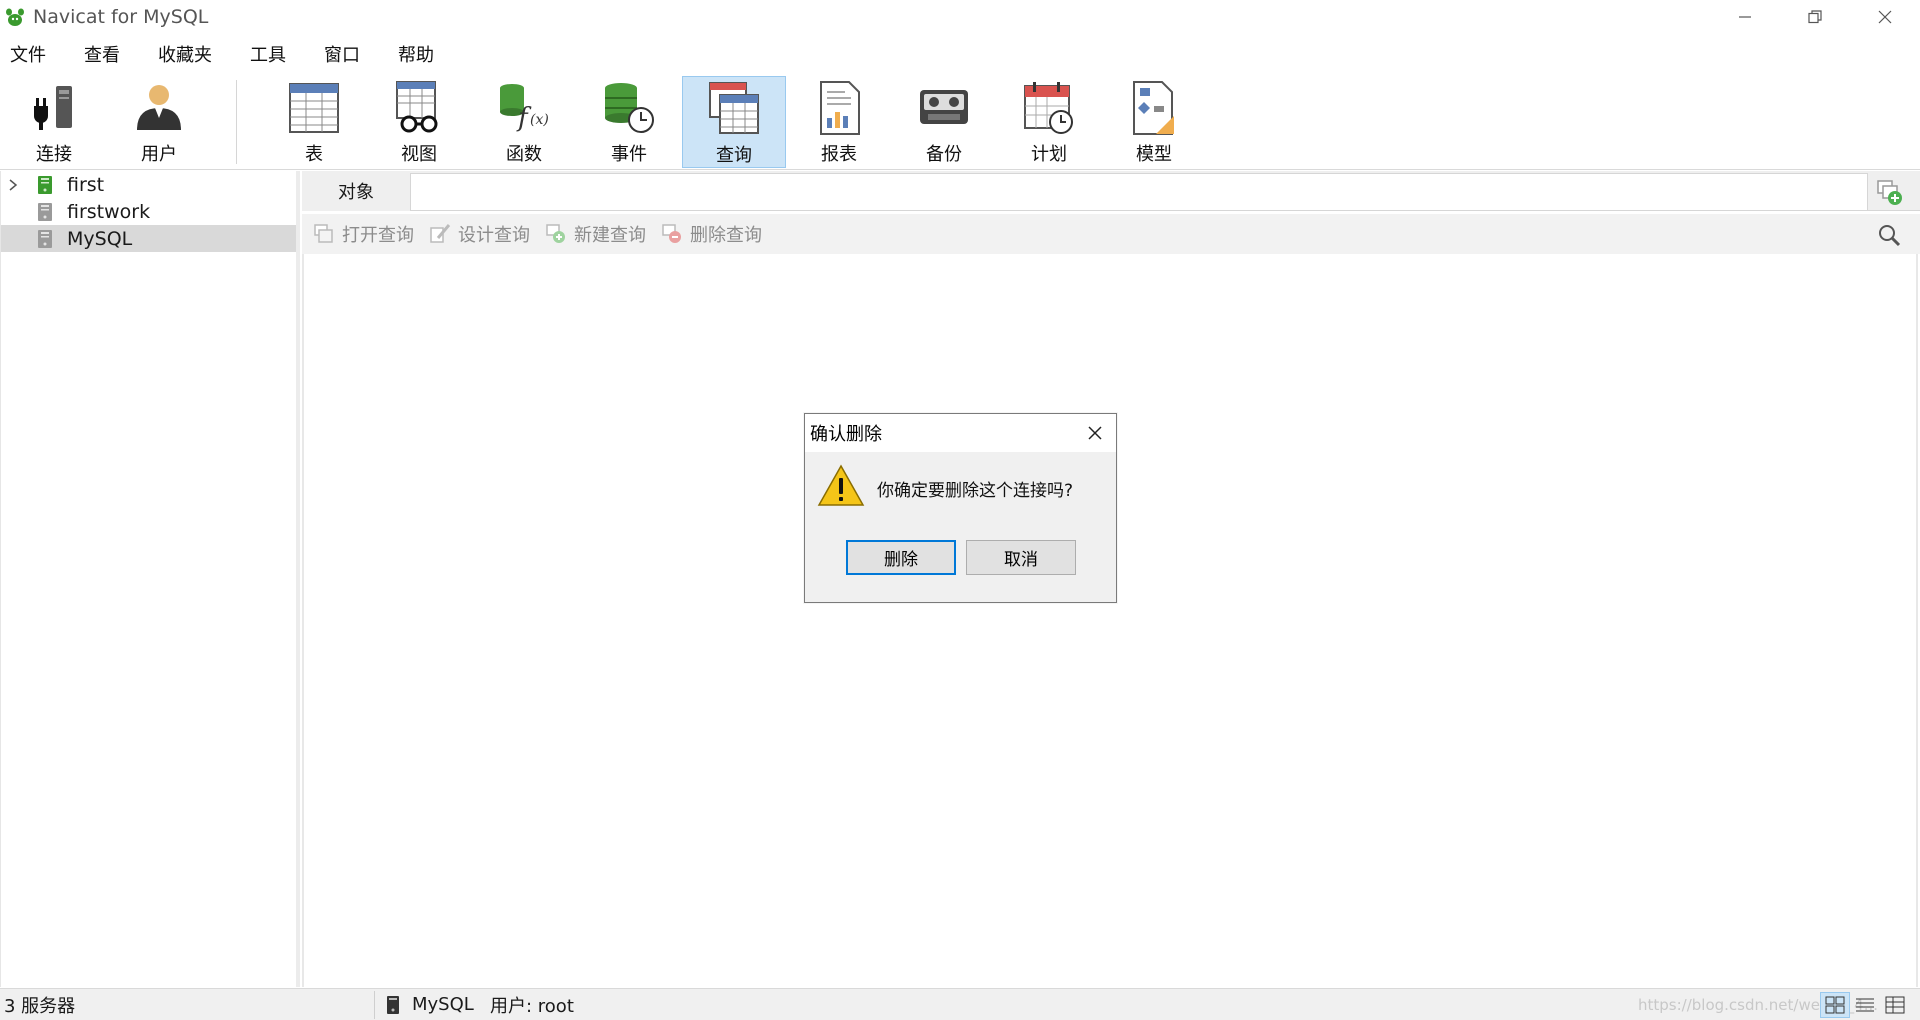 Image resolution: width=1920 pixels, height=1020 pixels. Describe the element at coordinates (97, 54) in the screenshot. I see `menu-view: 查看` at that location.